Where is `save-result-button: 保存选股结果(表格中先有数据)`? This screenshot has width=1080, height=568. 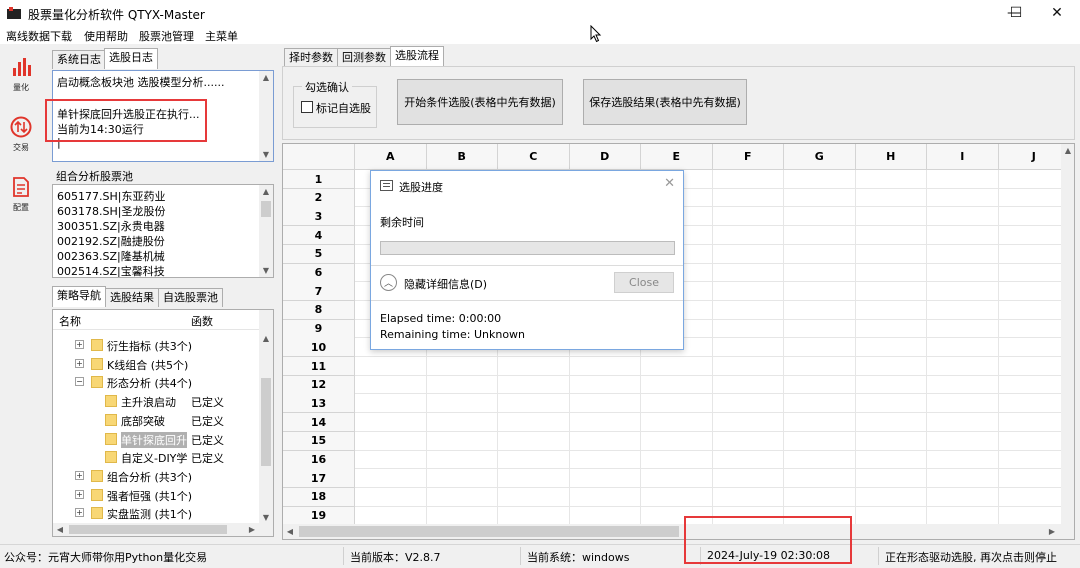
save-result-button: 保存选股结果(表格中先有数据) is located at coordinates (665, 102).